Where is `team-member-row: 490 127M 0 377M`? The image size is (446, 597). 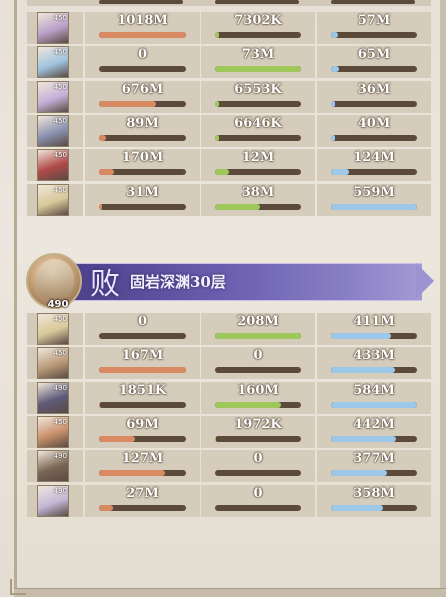 team-member-row: 490 127M 0 377M is located at coordinates (229, 466).